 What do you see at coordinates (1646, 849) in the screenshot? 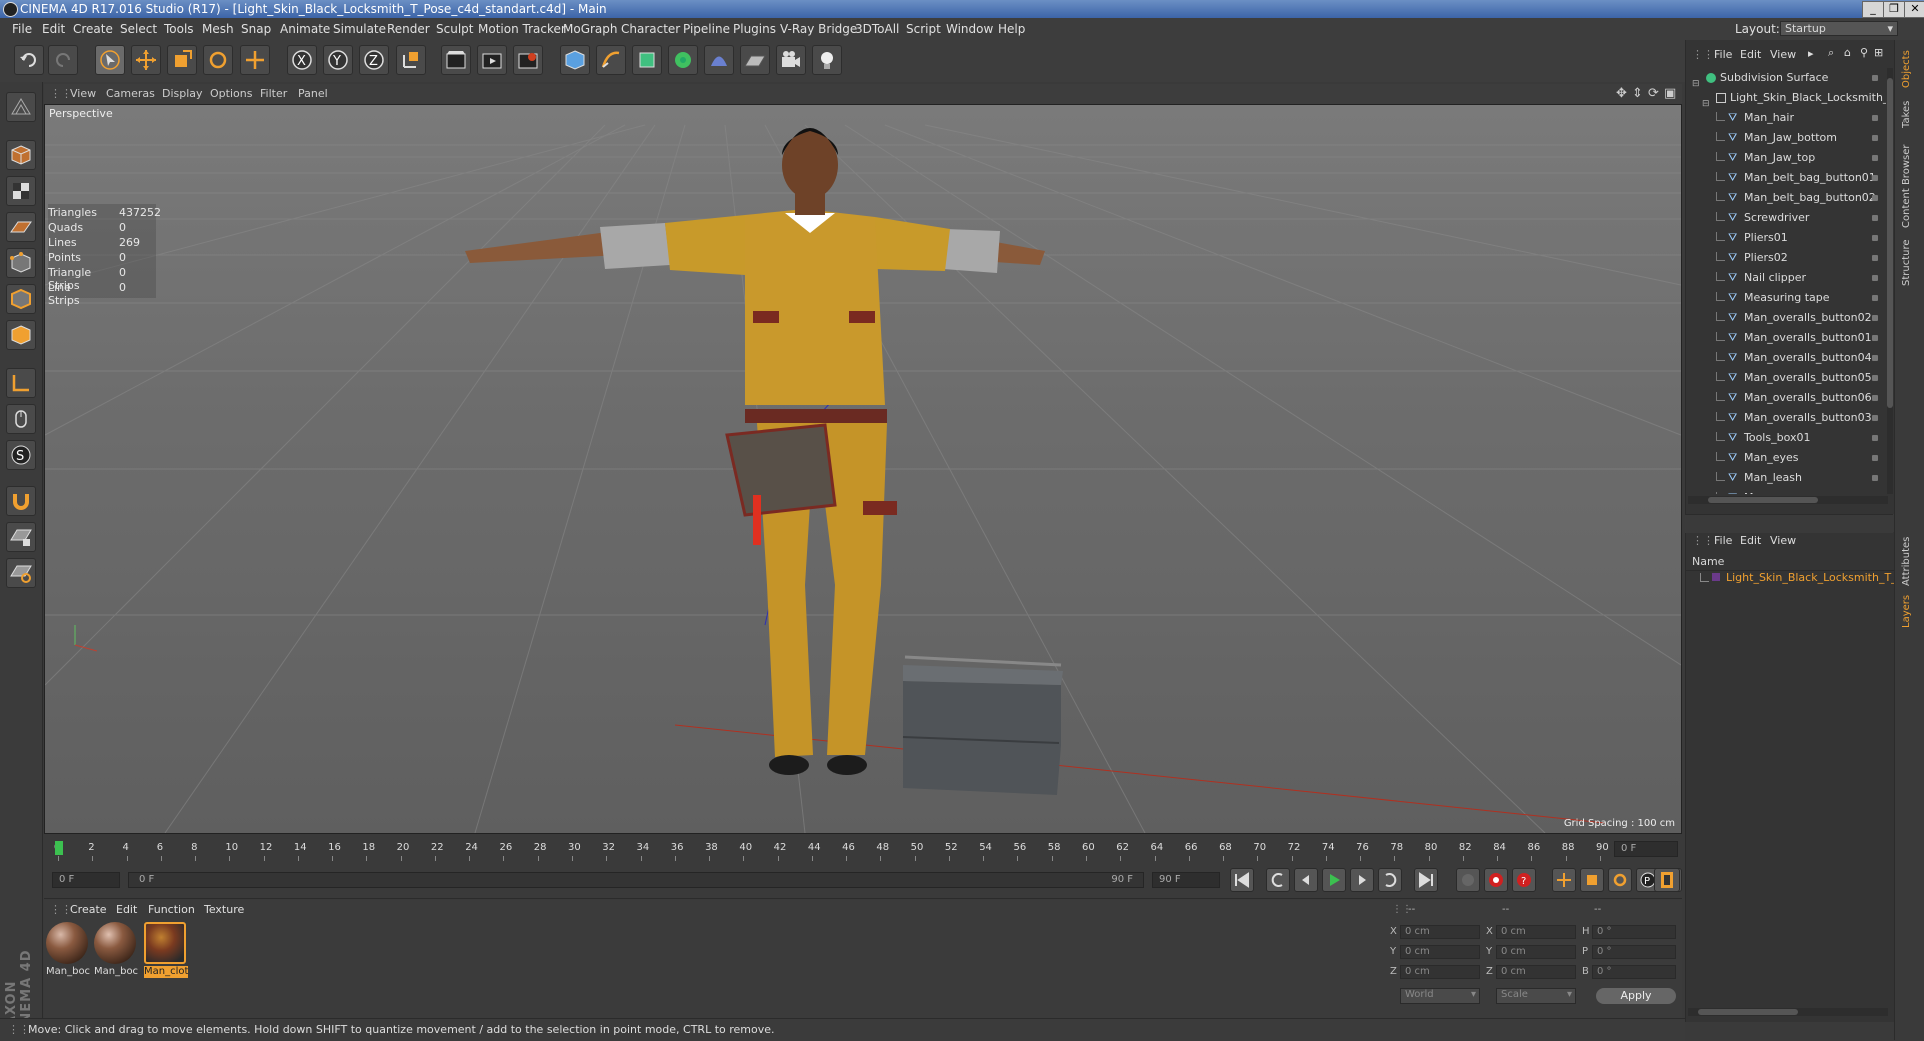
I see `current-frame-field: 0 F` at bounding box center [1646, 849].